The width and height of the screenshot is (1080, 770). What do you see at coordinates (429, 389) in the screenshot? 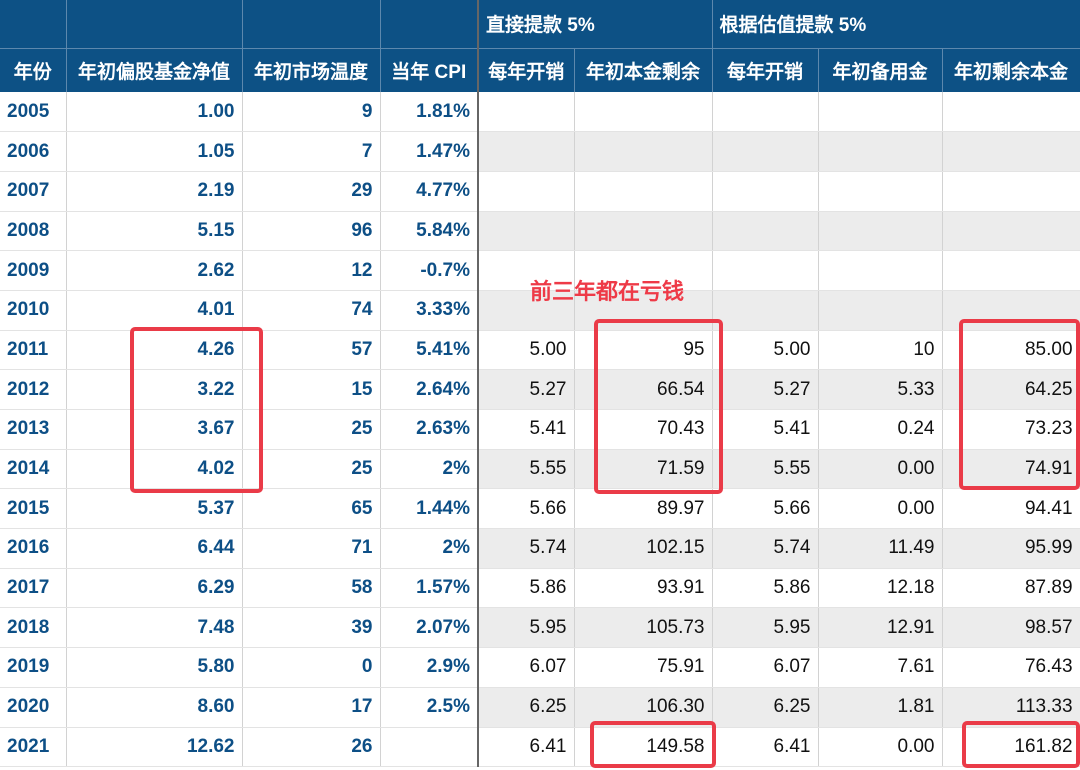
I see `cell-cpi: 2.64%` at bounding box center [429, 389].